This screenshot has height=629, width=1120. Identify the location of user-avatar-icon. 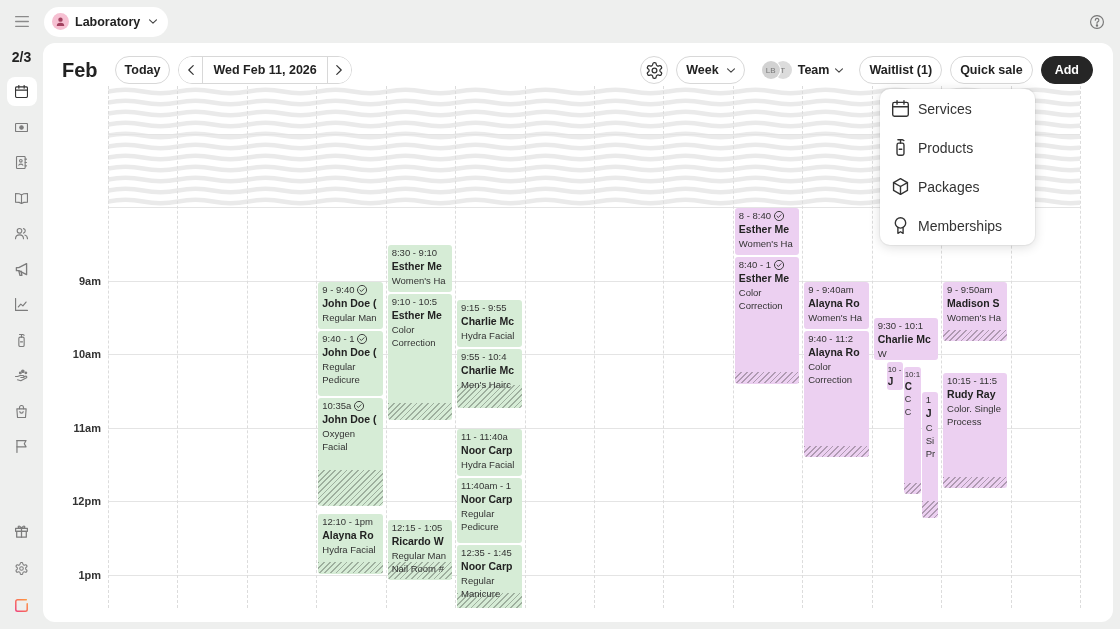
(60, 21).